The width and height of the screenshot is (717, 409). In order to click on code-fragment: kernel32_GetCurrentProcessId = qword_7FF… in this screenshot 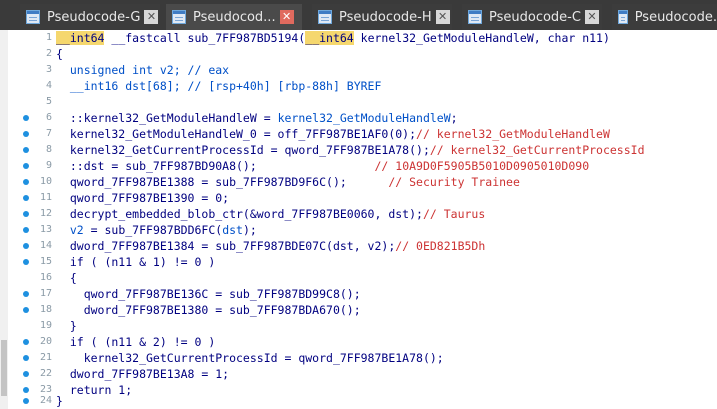, I will do `click(243, 150)`.